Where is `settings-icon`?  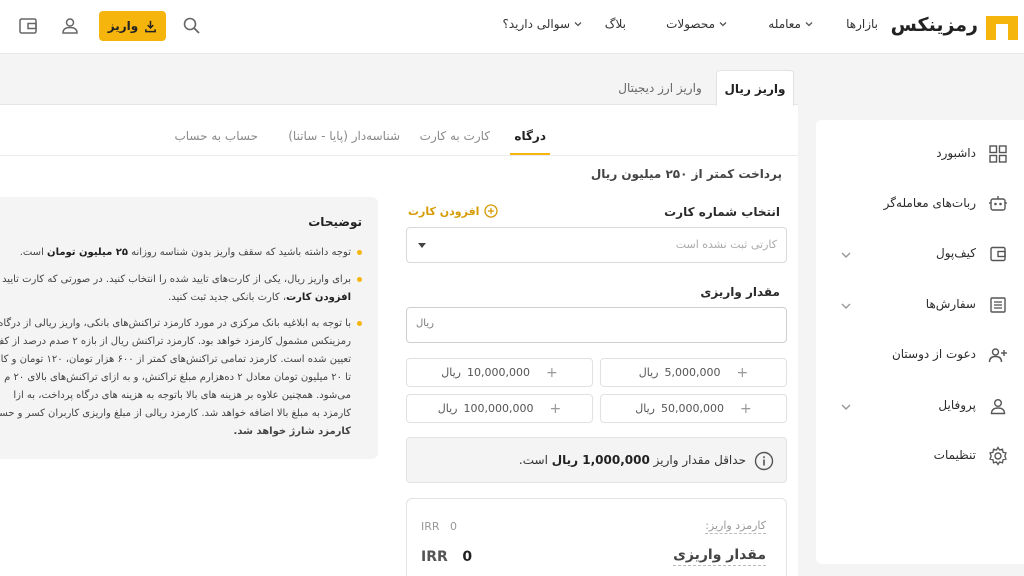 settings-icon is located at coordinates (998, 456).